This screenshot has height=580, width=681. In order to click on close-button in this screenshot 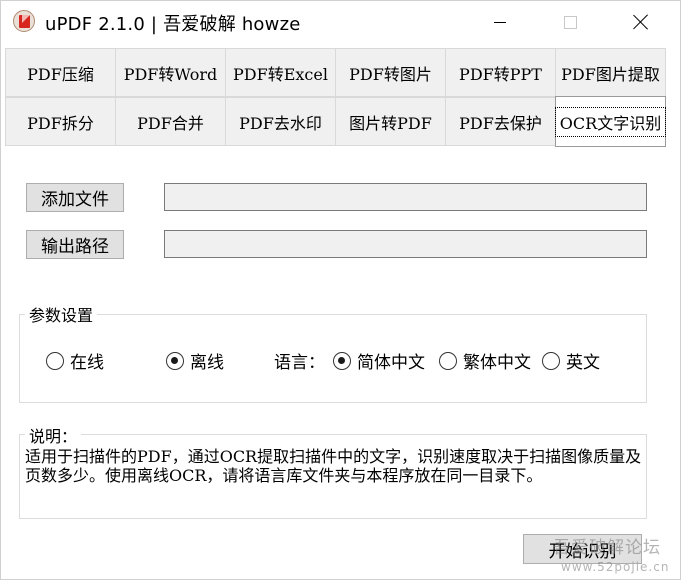, I will do `click(641, 22)`.